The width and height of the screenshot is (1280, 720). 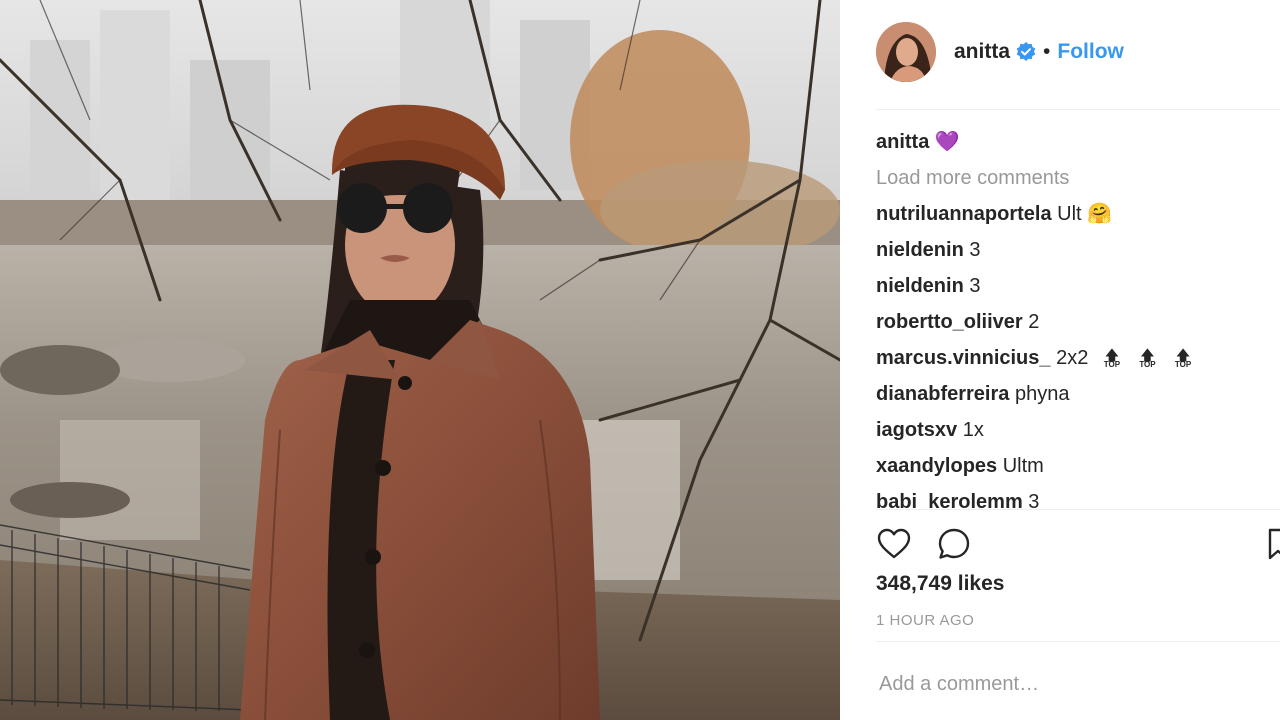 What do you see at coordinates (964, 214) in the screenshot?
I see `comment-username: nutriluannaportela` at bounding box center [964, 214].